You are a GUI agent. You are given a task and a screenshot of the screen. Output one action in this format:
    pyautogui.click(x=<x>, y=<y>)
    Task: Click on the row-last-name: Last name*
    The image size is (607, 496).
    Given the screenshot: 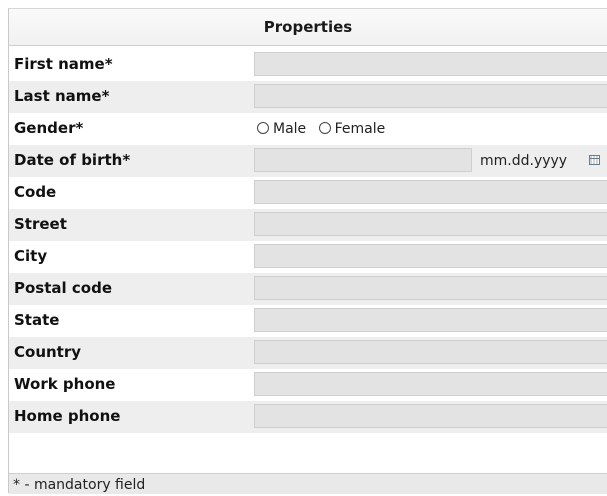 What is the action you would take?
    pyautogui.click(x=308, y=97)
    